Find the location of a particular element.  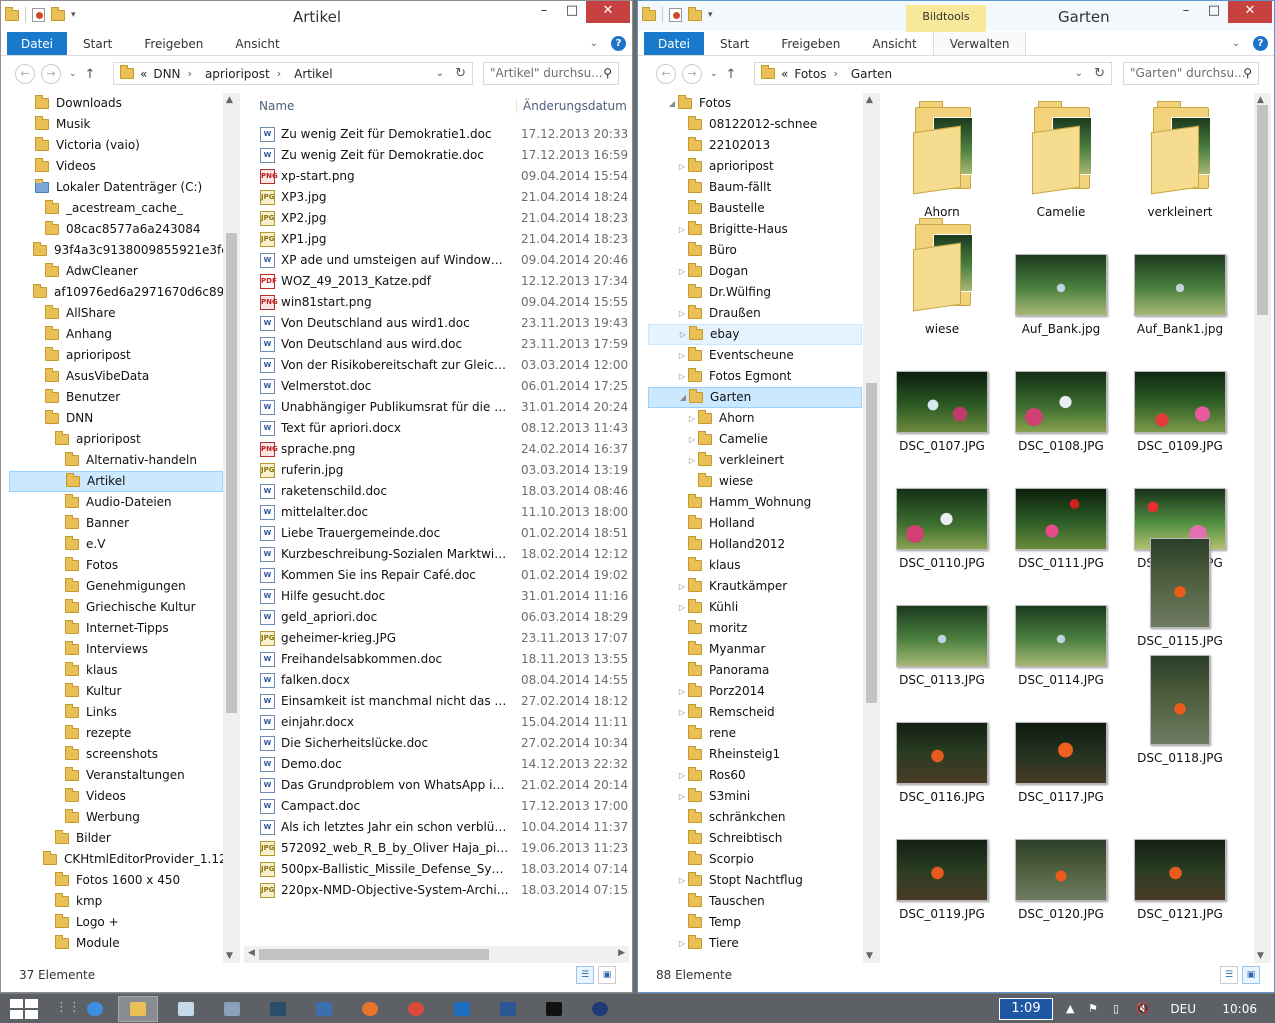

expand-icon: ◢ is located at coordinates (672, 103).